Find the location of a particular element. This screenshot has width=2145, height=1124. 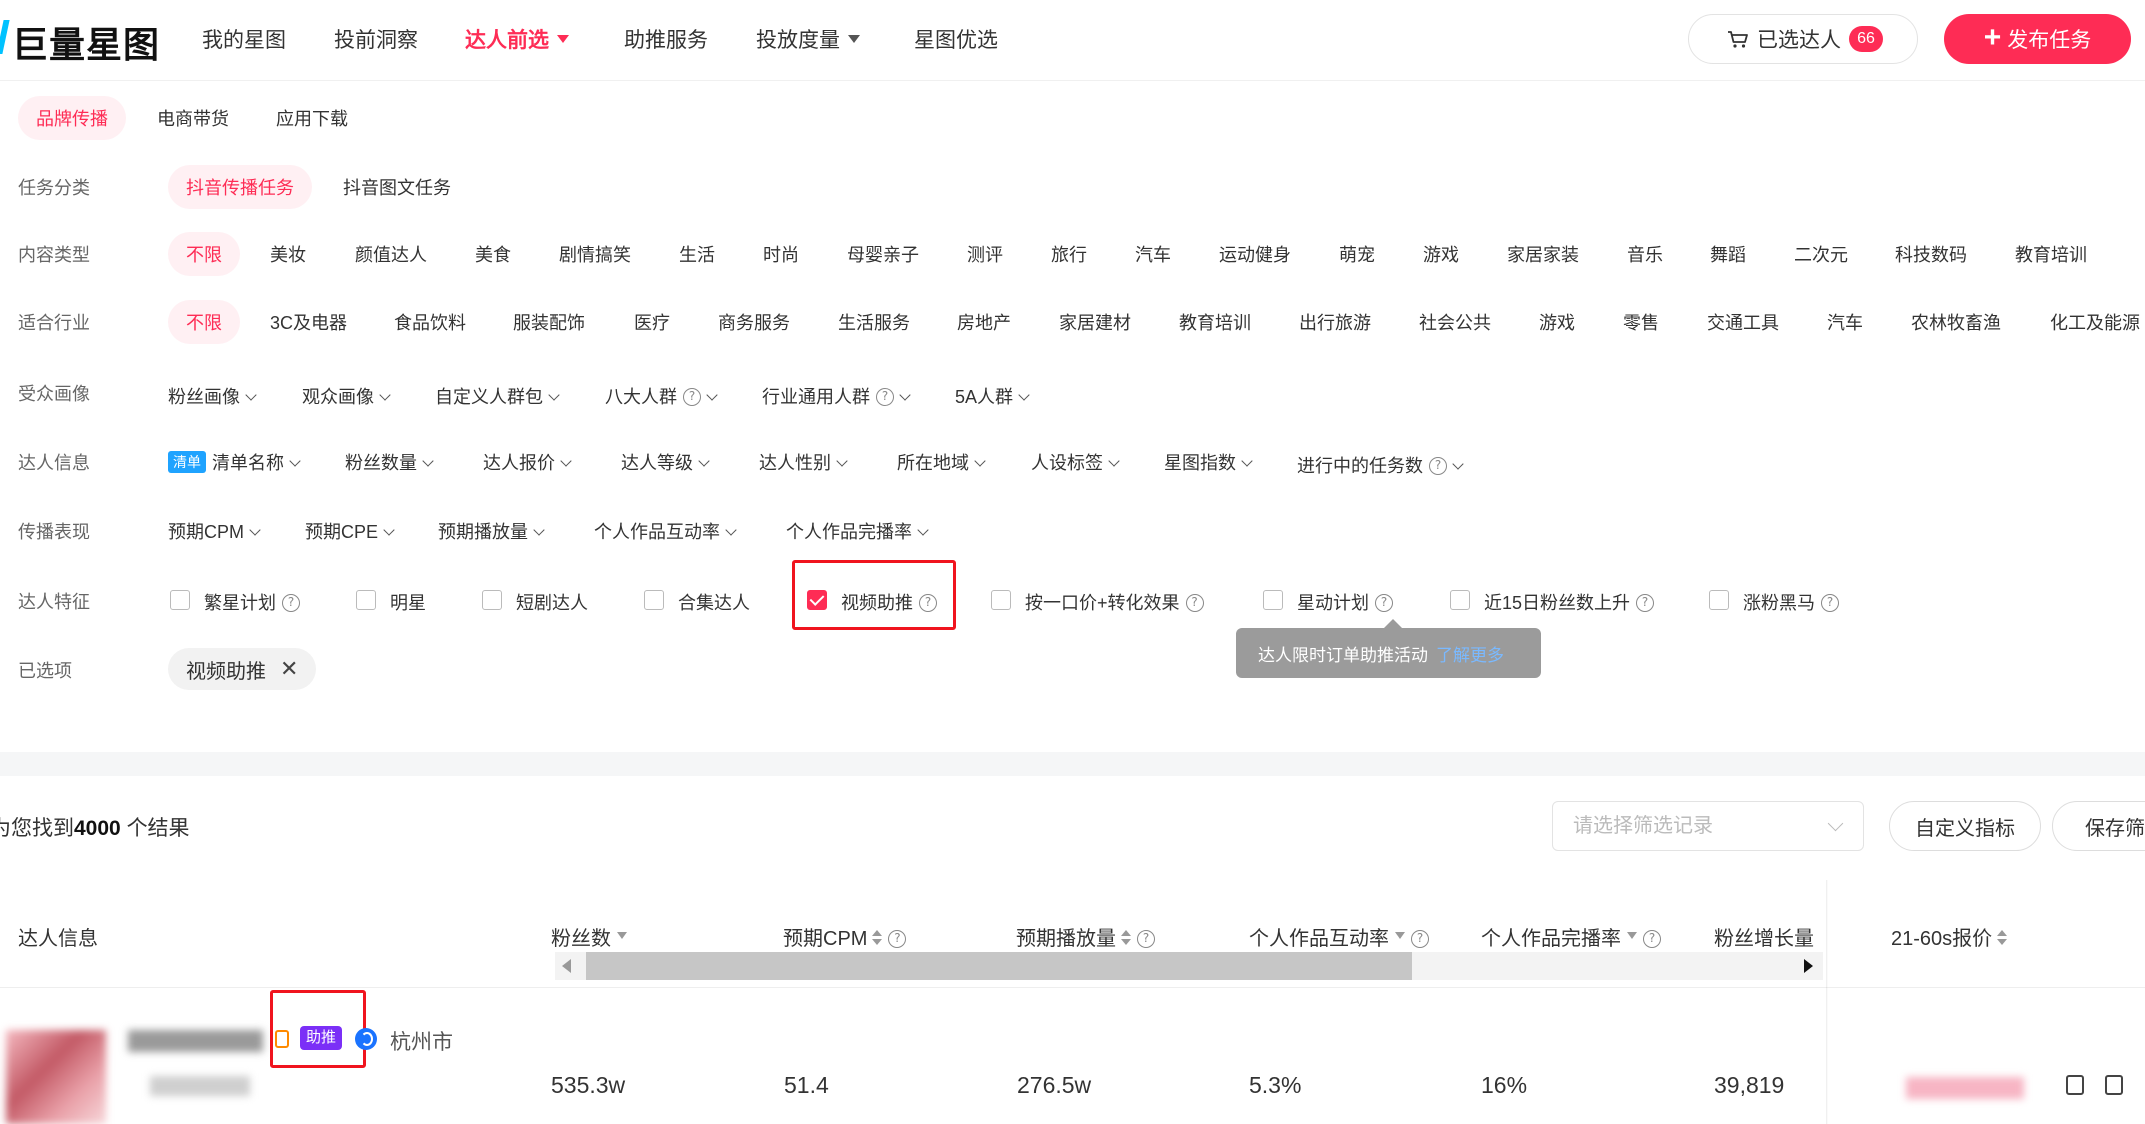

content-type-option: 测评 is located at coordinates (985, 254).